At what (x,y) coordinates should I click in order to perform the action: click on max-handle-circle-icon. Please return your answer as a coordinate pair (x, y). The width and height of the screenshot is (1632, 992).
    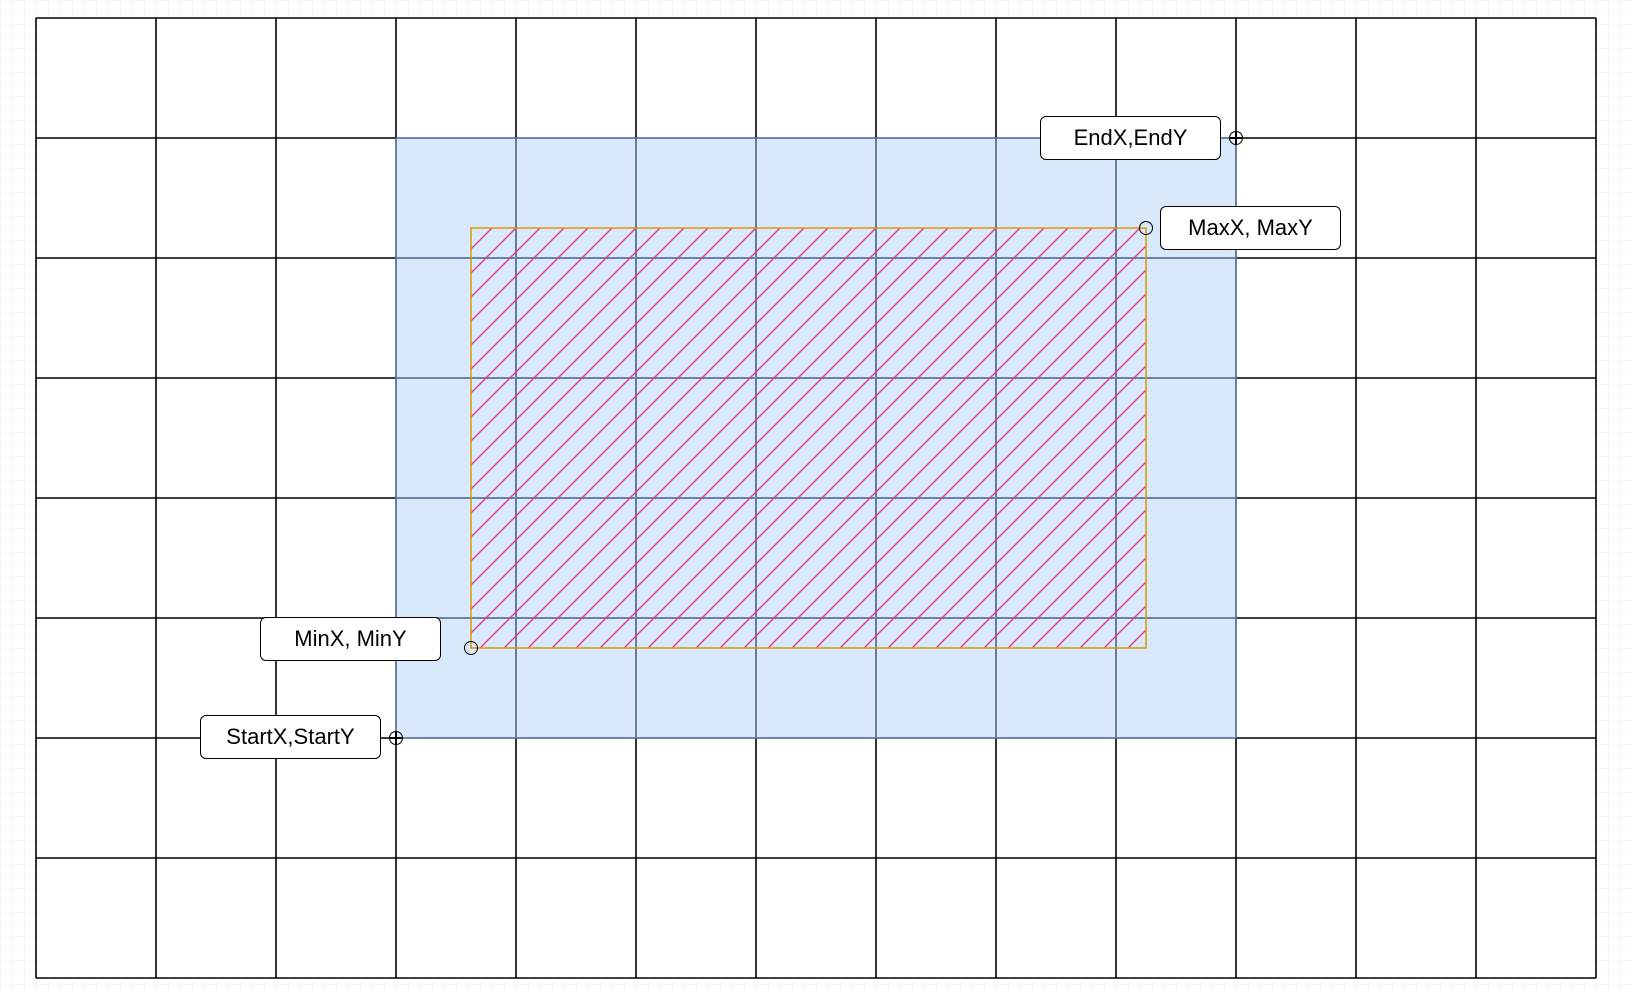
    Looking at the image, I should click on (1146, 228).